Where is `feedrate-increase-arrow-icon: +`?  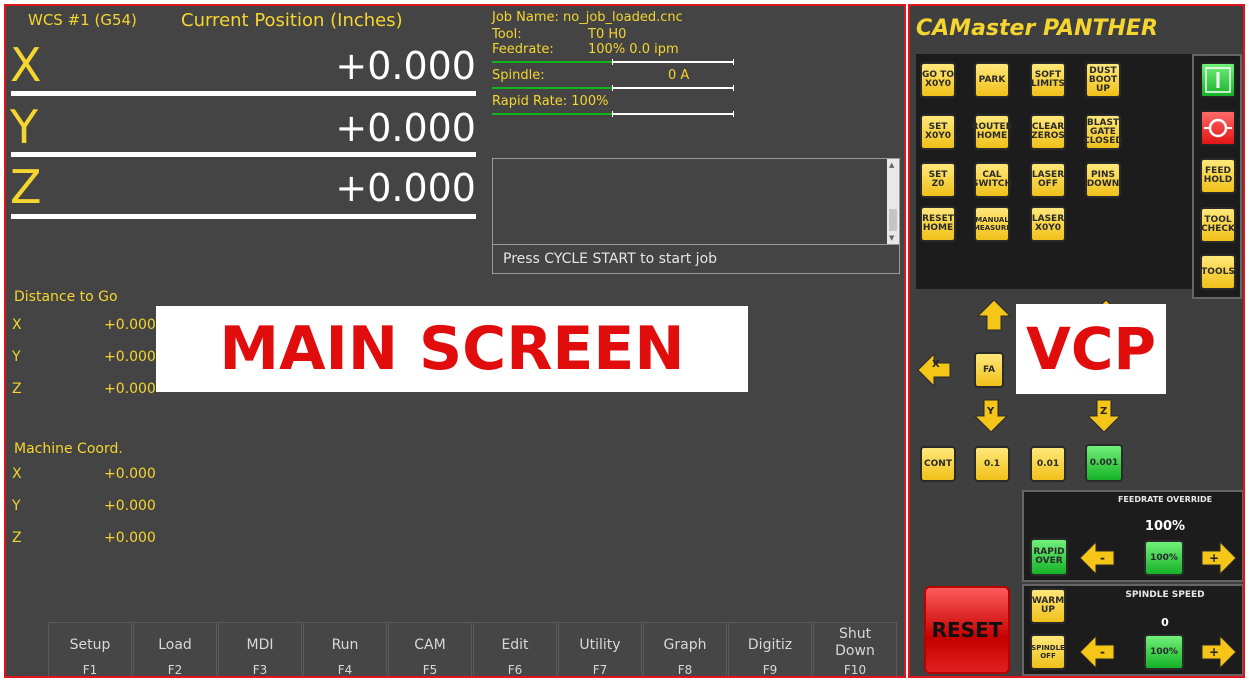
feedrate-increase-arrow-icon: + is located at coordinates (1219, 558).